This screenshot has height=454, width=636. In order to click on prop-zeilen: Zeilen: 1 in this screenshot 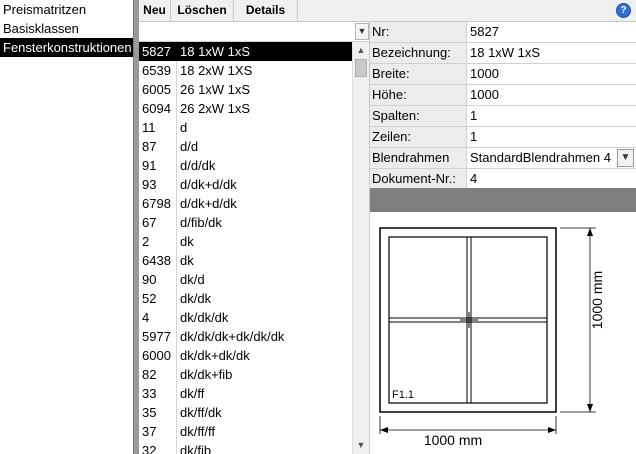, I will do `click(503, 137)`.